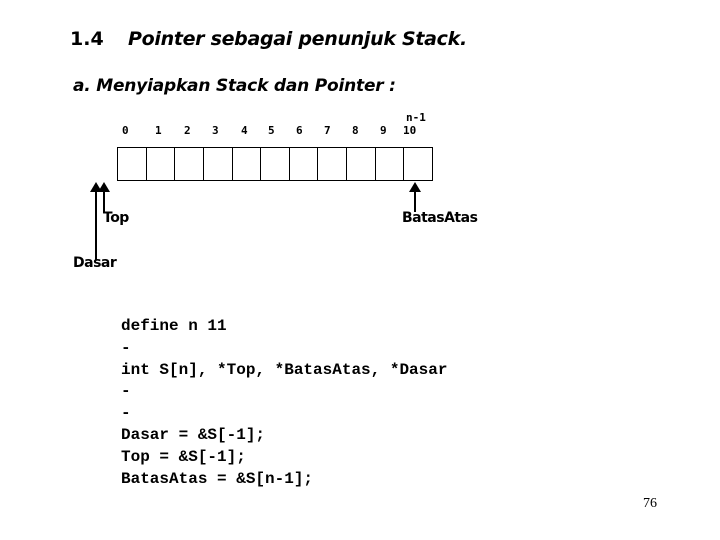  Describe the element at coordinates (440, 218) in the screenshot. I see `batas-atas-pointer-label: BatasAtas` at that location.